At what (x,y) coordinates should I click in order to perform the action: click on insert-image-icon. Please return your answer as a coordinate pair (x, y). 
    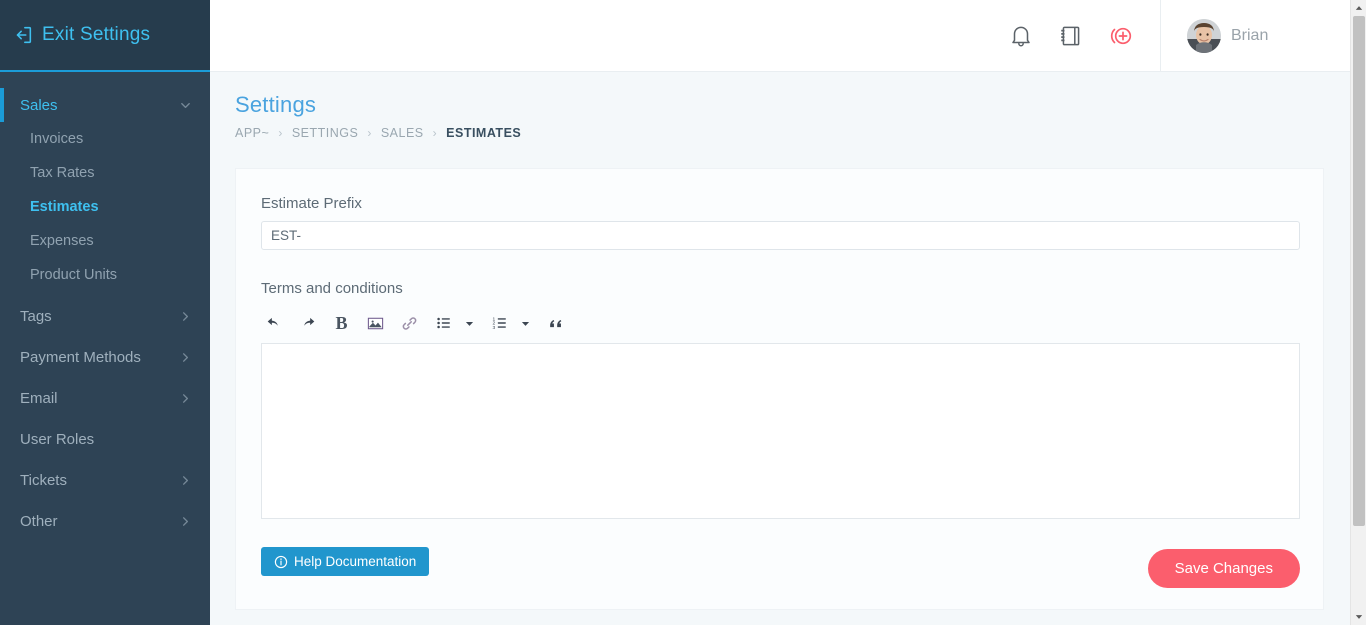
    Looking at the image, I should click on (375, 323).